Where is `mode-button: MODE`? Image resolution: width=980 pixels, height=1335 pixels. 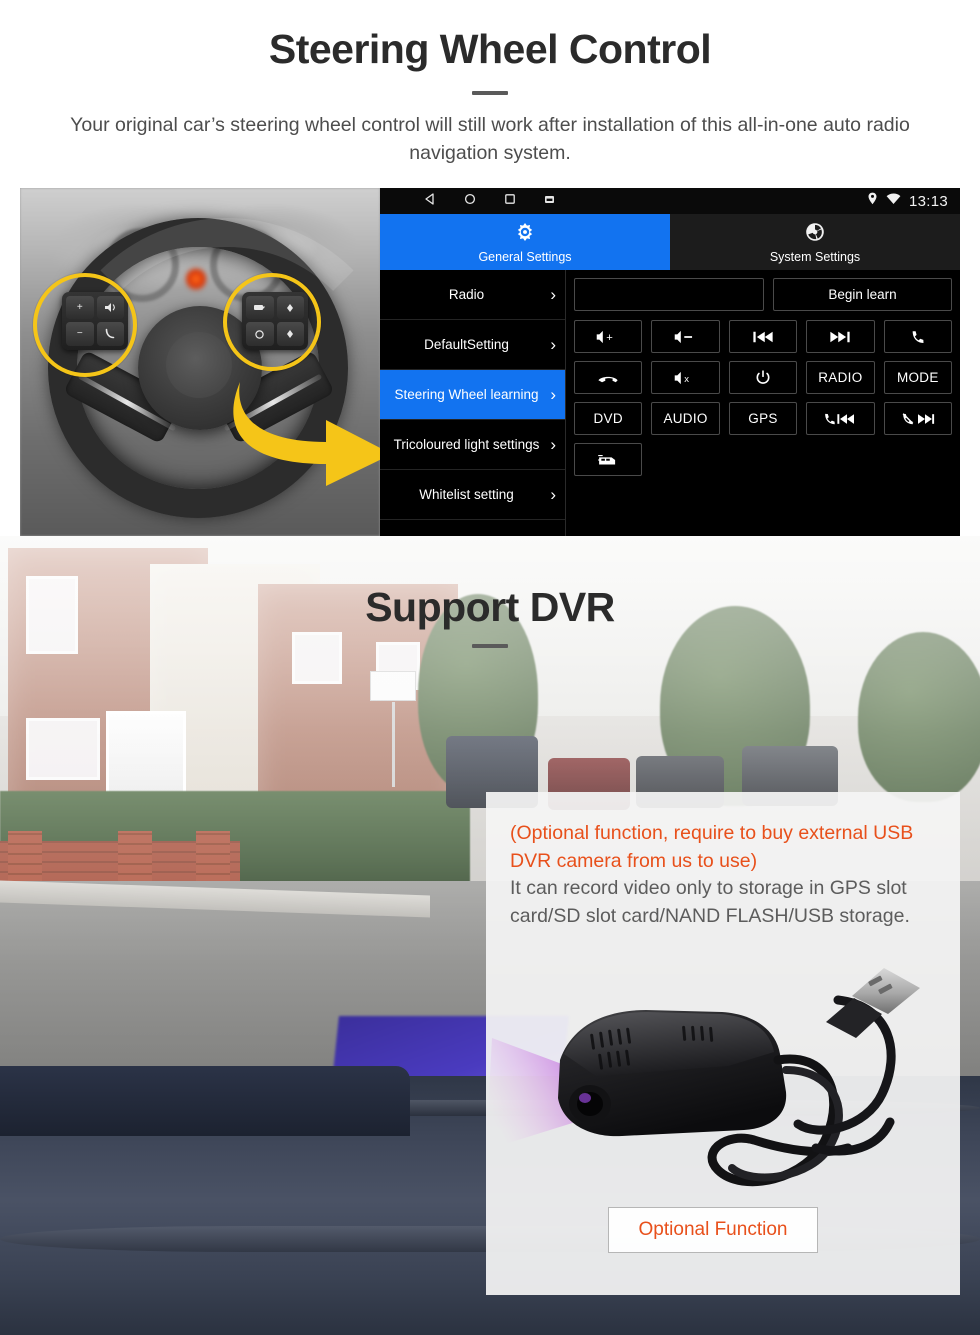
mode-button: MODE is located at coordinates (917, 377).